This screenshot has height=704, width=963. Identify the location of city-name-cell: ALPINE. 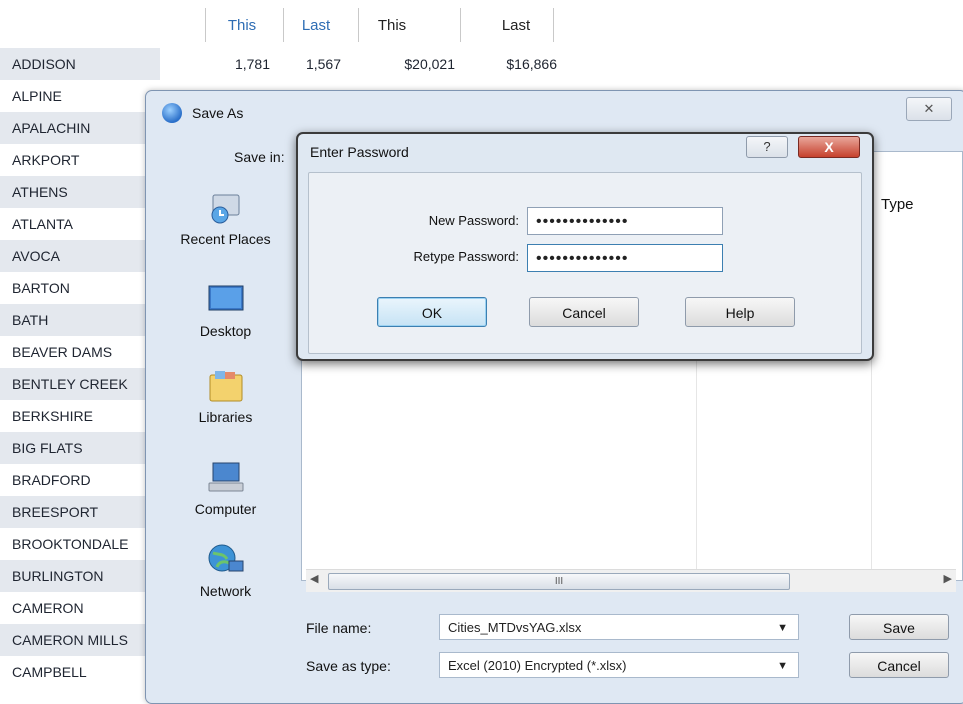
(80, 96).